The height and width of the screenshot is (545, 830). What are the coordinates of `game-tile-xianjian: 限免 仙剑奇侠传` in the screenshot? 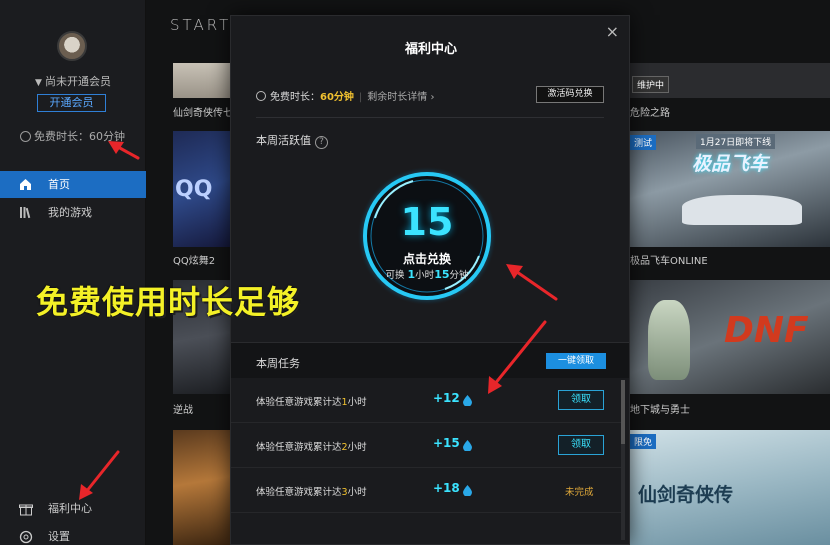 It's located at (730, 487).